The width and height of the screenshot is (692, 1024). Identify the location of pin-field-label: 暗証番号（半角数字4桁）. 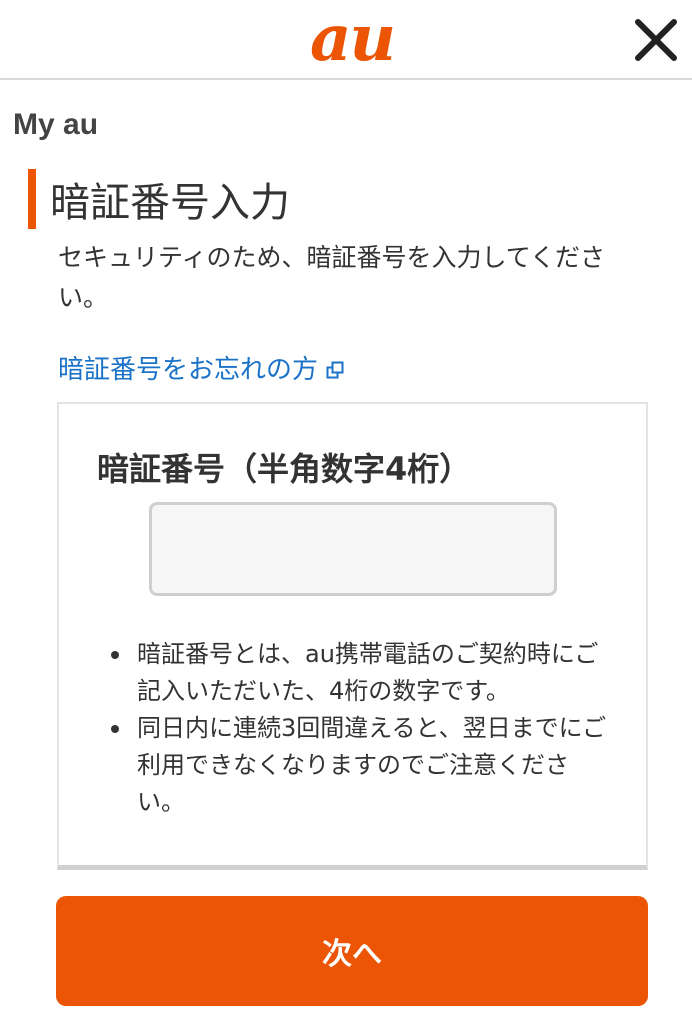
(284, 469).